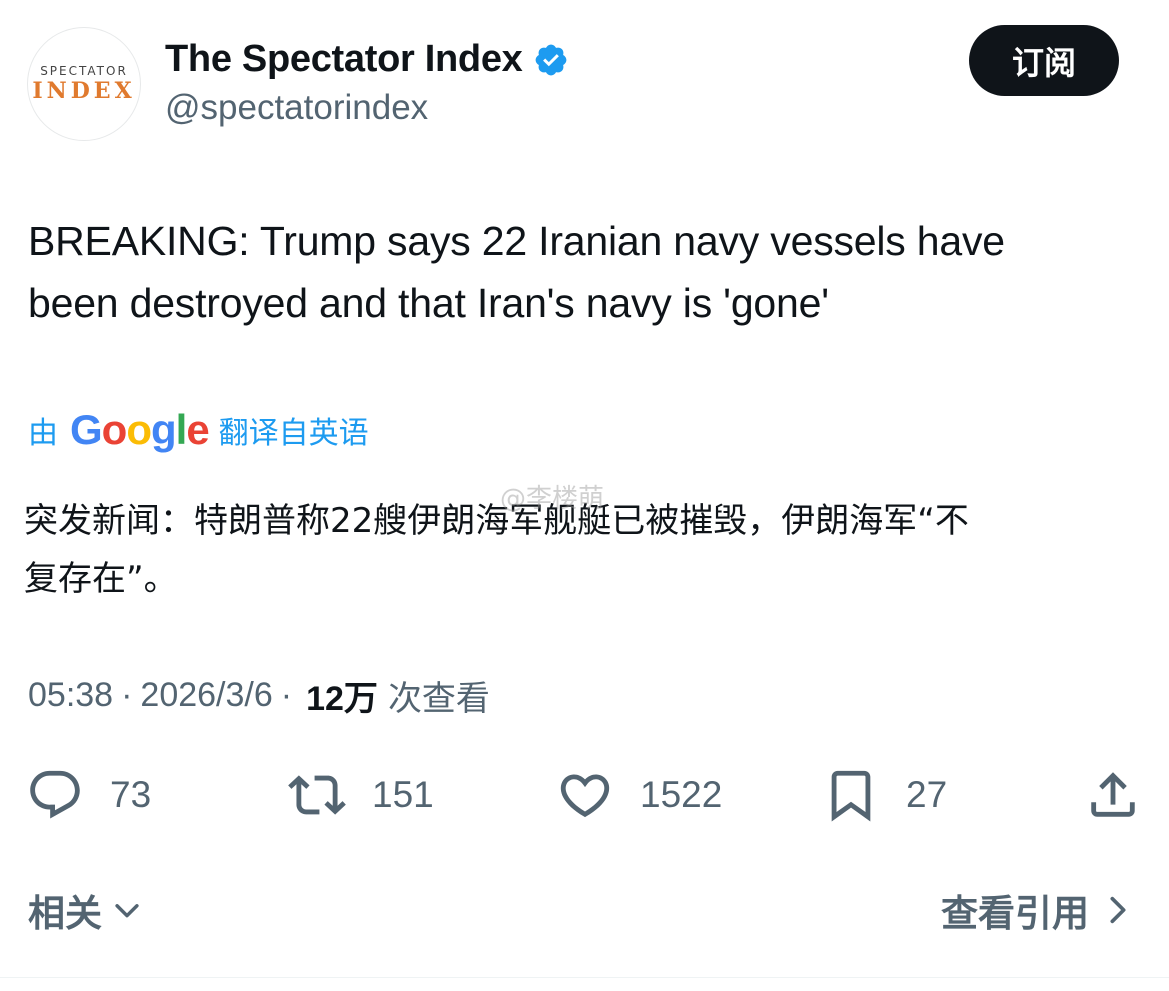 Image resolution: width=1169 pixels, height=991 pixels. Describe the element at coordinates (70, 695) in the screenshot. I see `tweet-time: 05:38` at that location.